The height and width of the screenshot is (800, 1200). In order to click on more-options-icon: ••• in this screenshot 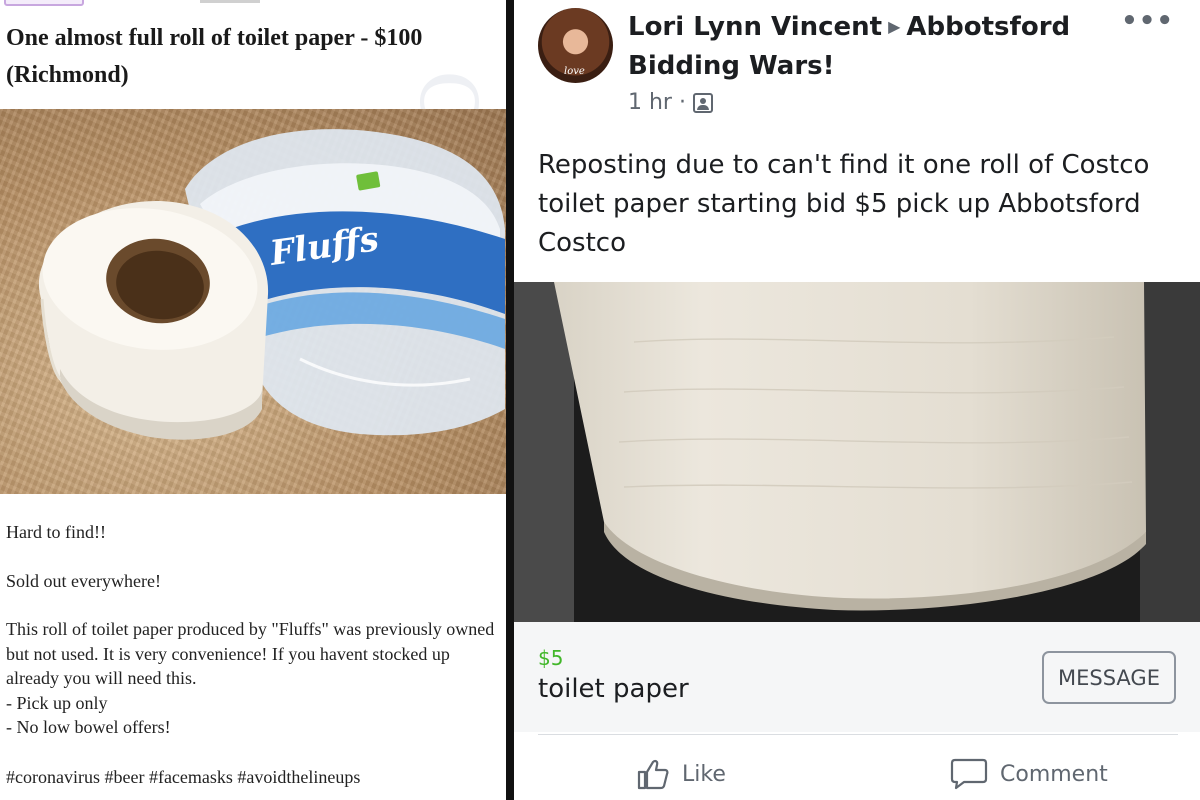, I will do `click(1147, 21)`.